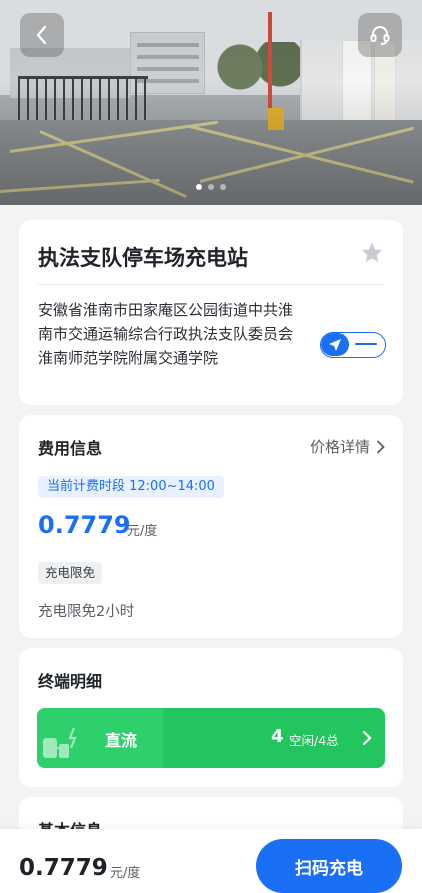  I want to click on chevron-left-icon, so click(41, 35).